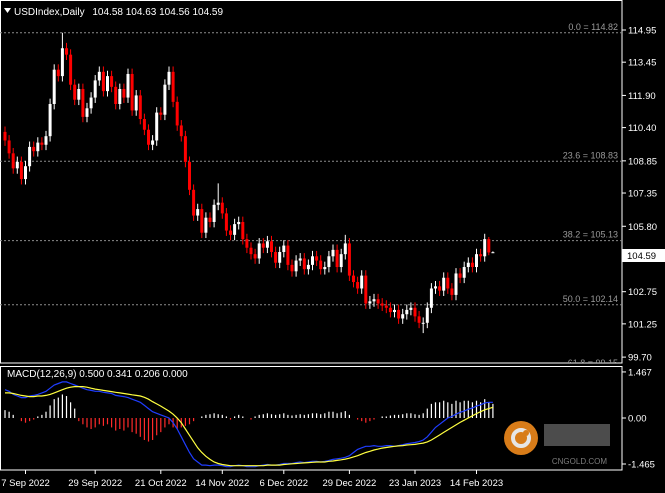  I want to click on price-tick-label: 111.90, so click(642, 96).